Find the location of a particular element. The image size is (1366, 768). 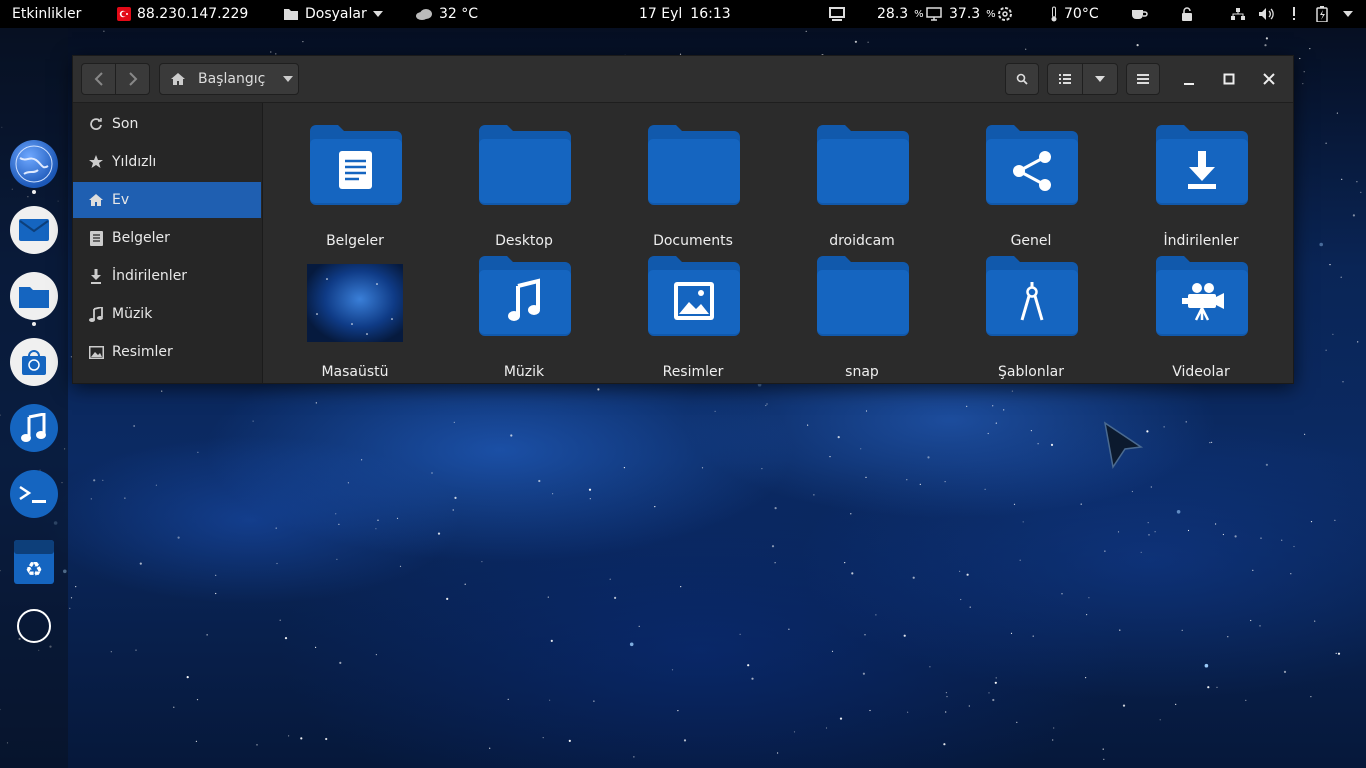

folder-item-masaustu: Masaüstü is located at coordinates (355, 317).